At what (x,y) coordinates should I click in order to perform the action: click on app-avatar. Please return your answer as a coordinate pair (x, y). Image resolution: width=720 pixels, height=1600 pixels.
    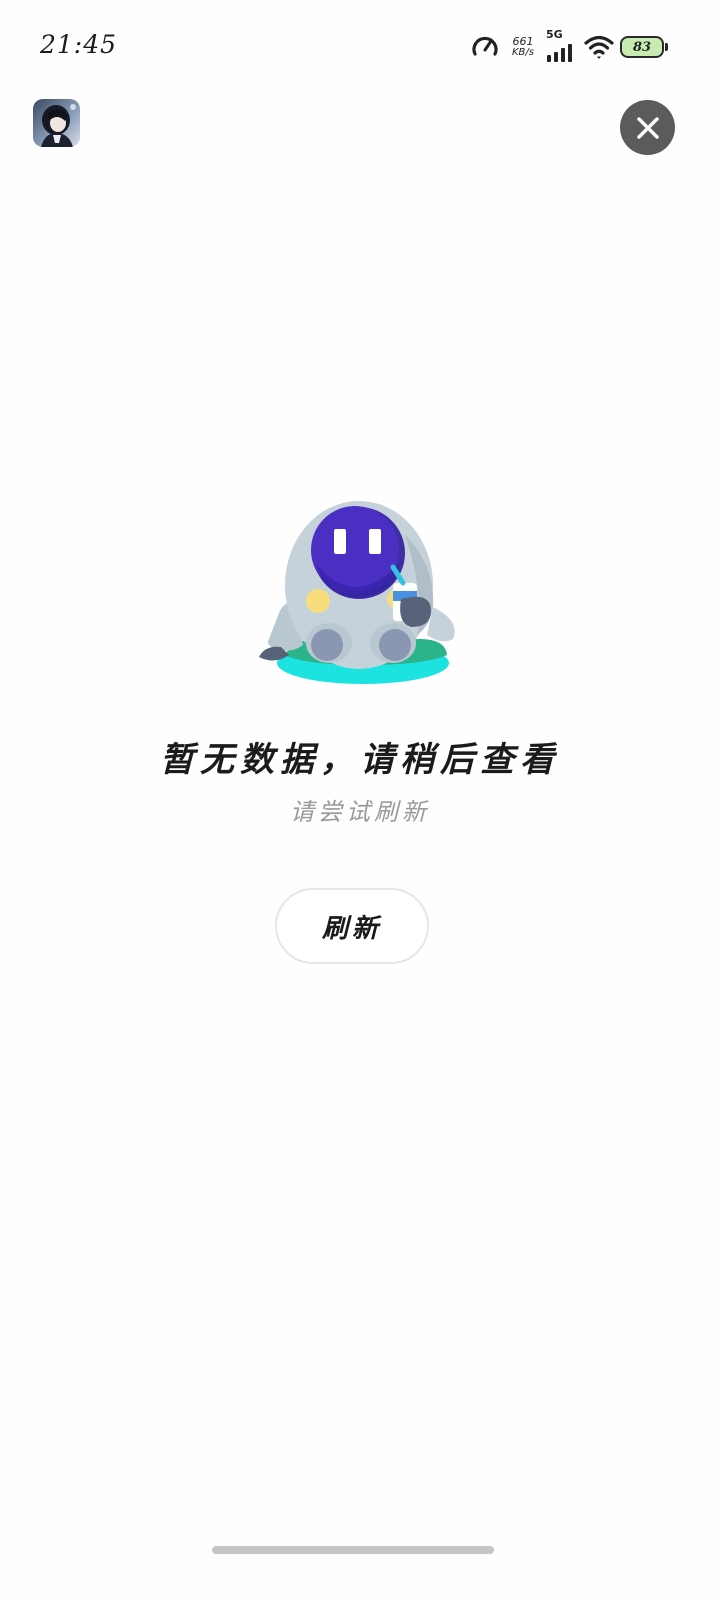
    Looking at the image, I should click on (56, 123).